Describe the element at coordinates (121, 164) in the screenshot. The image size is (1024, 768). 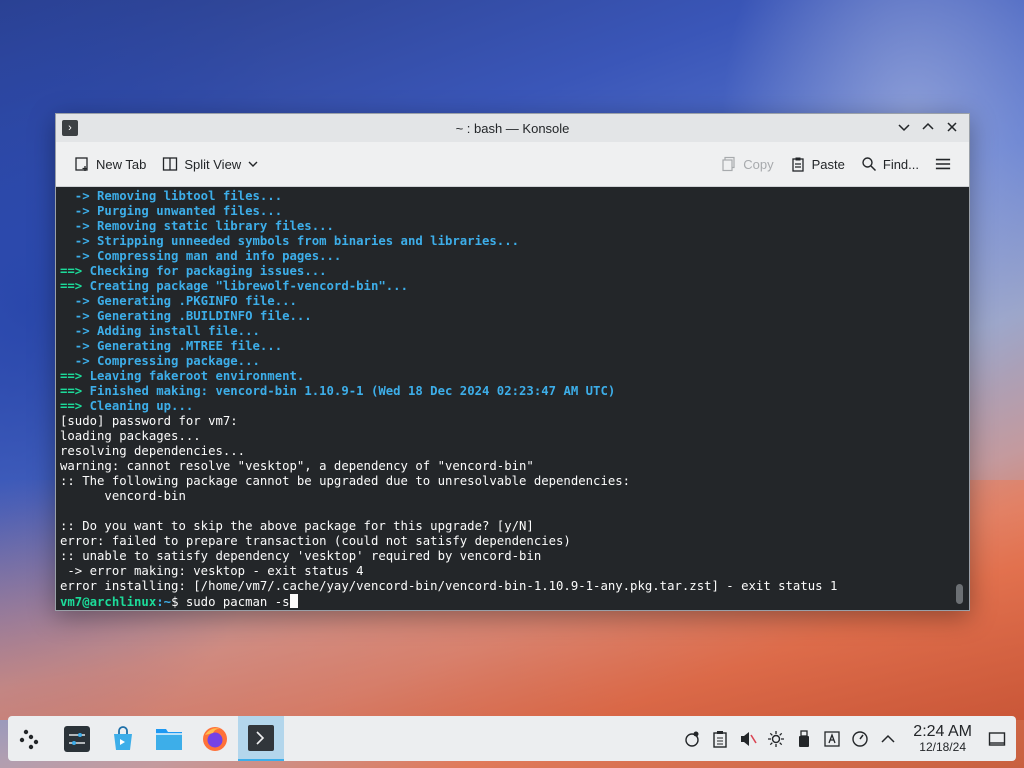
I see `new-tab-label: New Tab` at that location.